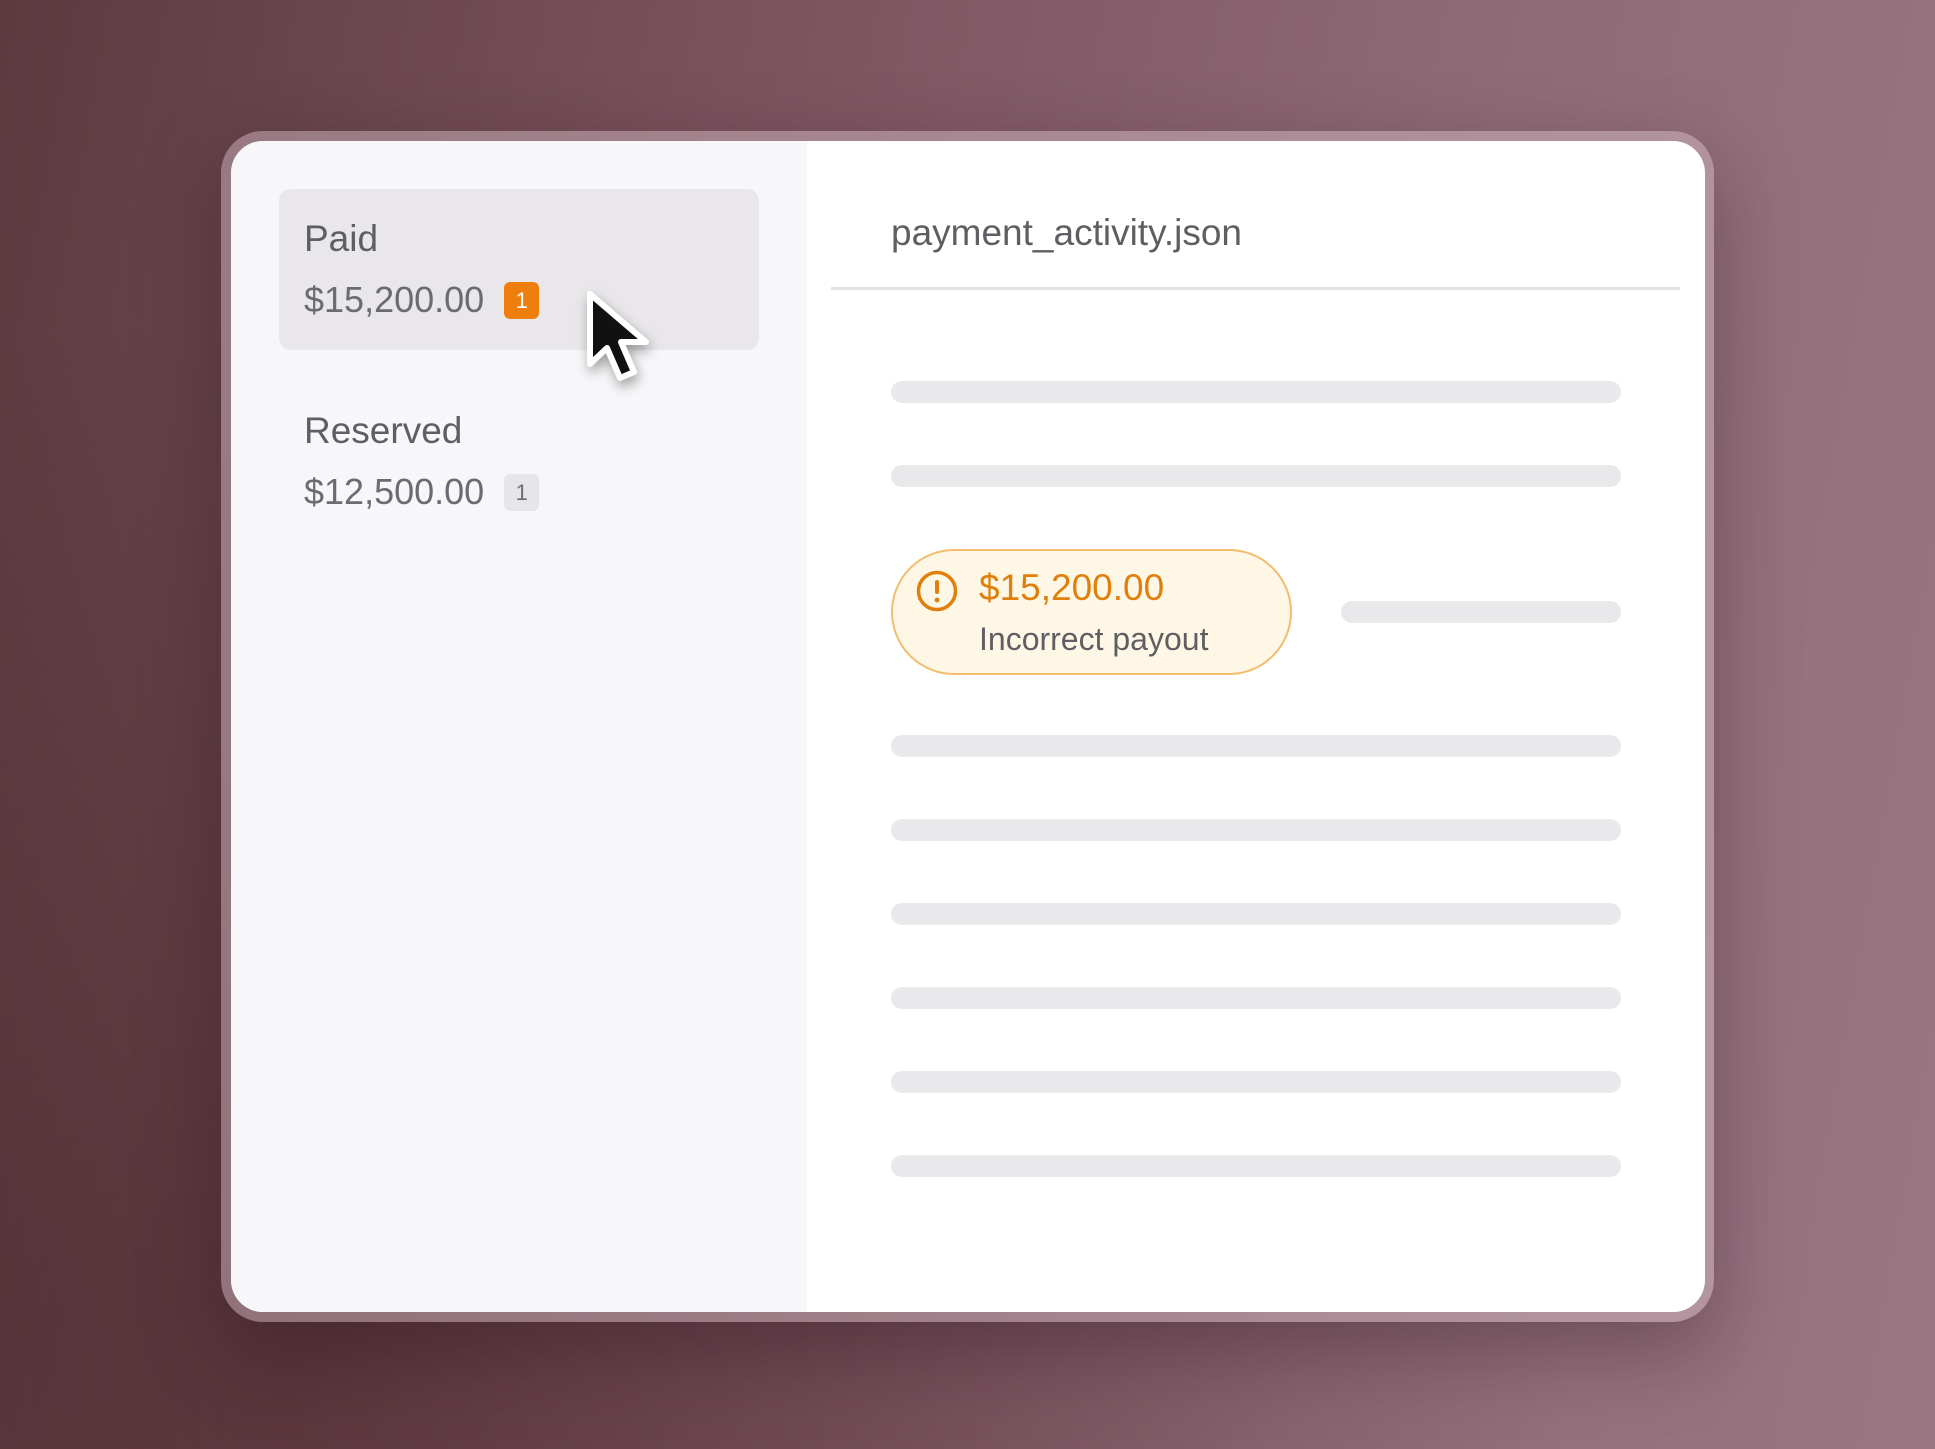 The width and height of the screenshot is (1935, 1449). Describe the element at coordinates (1094, 639) in the screenshot. I see `alert-message: Incorrect payout` at that location.